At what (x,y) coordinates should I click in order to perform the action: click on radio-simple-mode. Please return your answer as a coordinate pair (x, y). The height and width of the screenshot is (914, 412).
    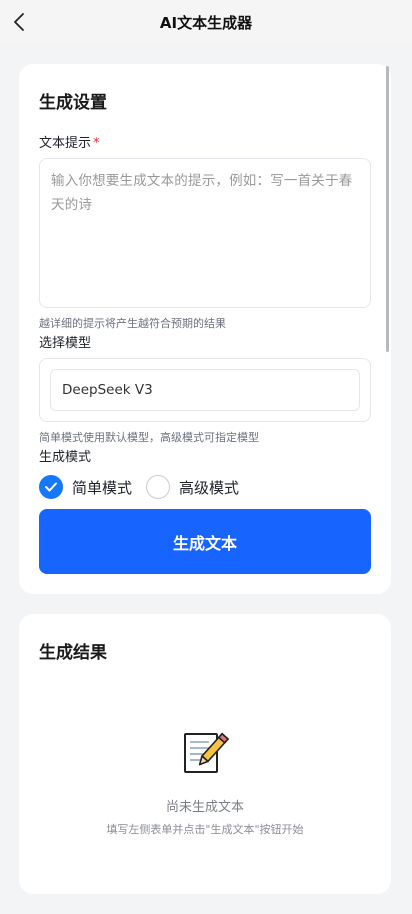
    Looking at the image, I should click on (51, 487).